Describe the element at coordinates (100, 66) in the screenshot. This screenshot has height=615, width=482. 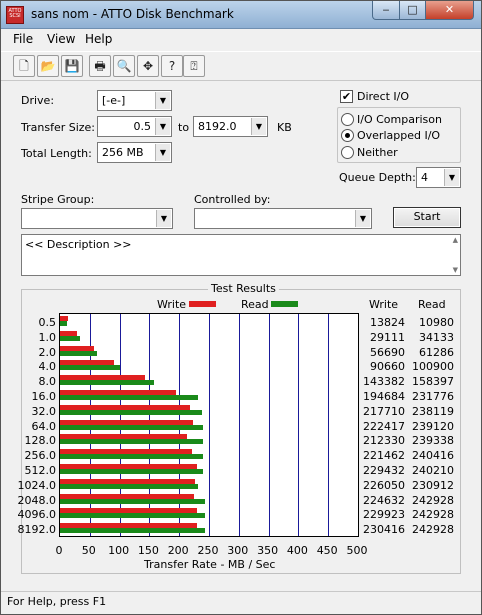
I see `print-button: 🖶` at that location.